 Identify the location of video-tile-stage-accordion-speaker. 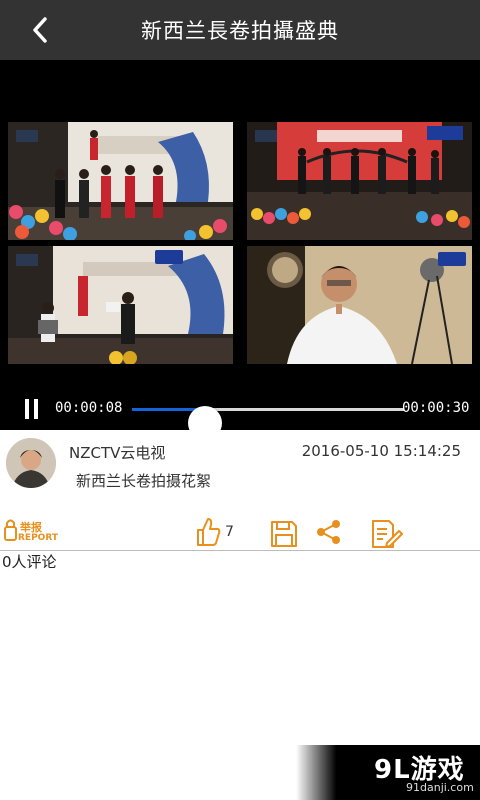
(120, 305).